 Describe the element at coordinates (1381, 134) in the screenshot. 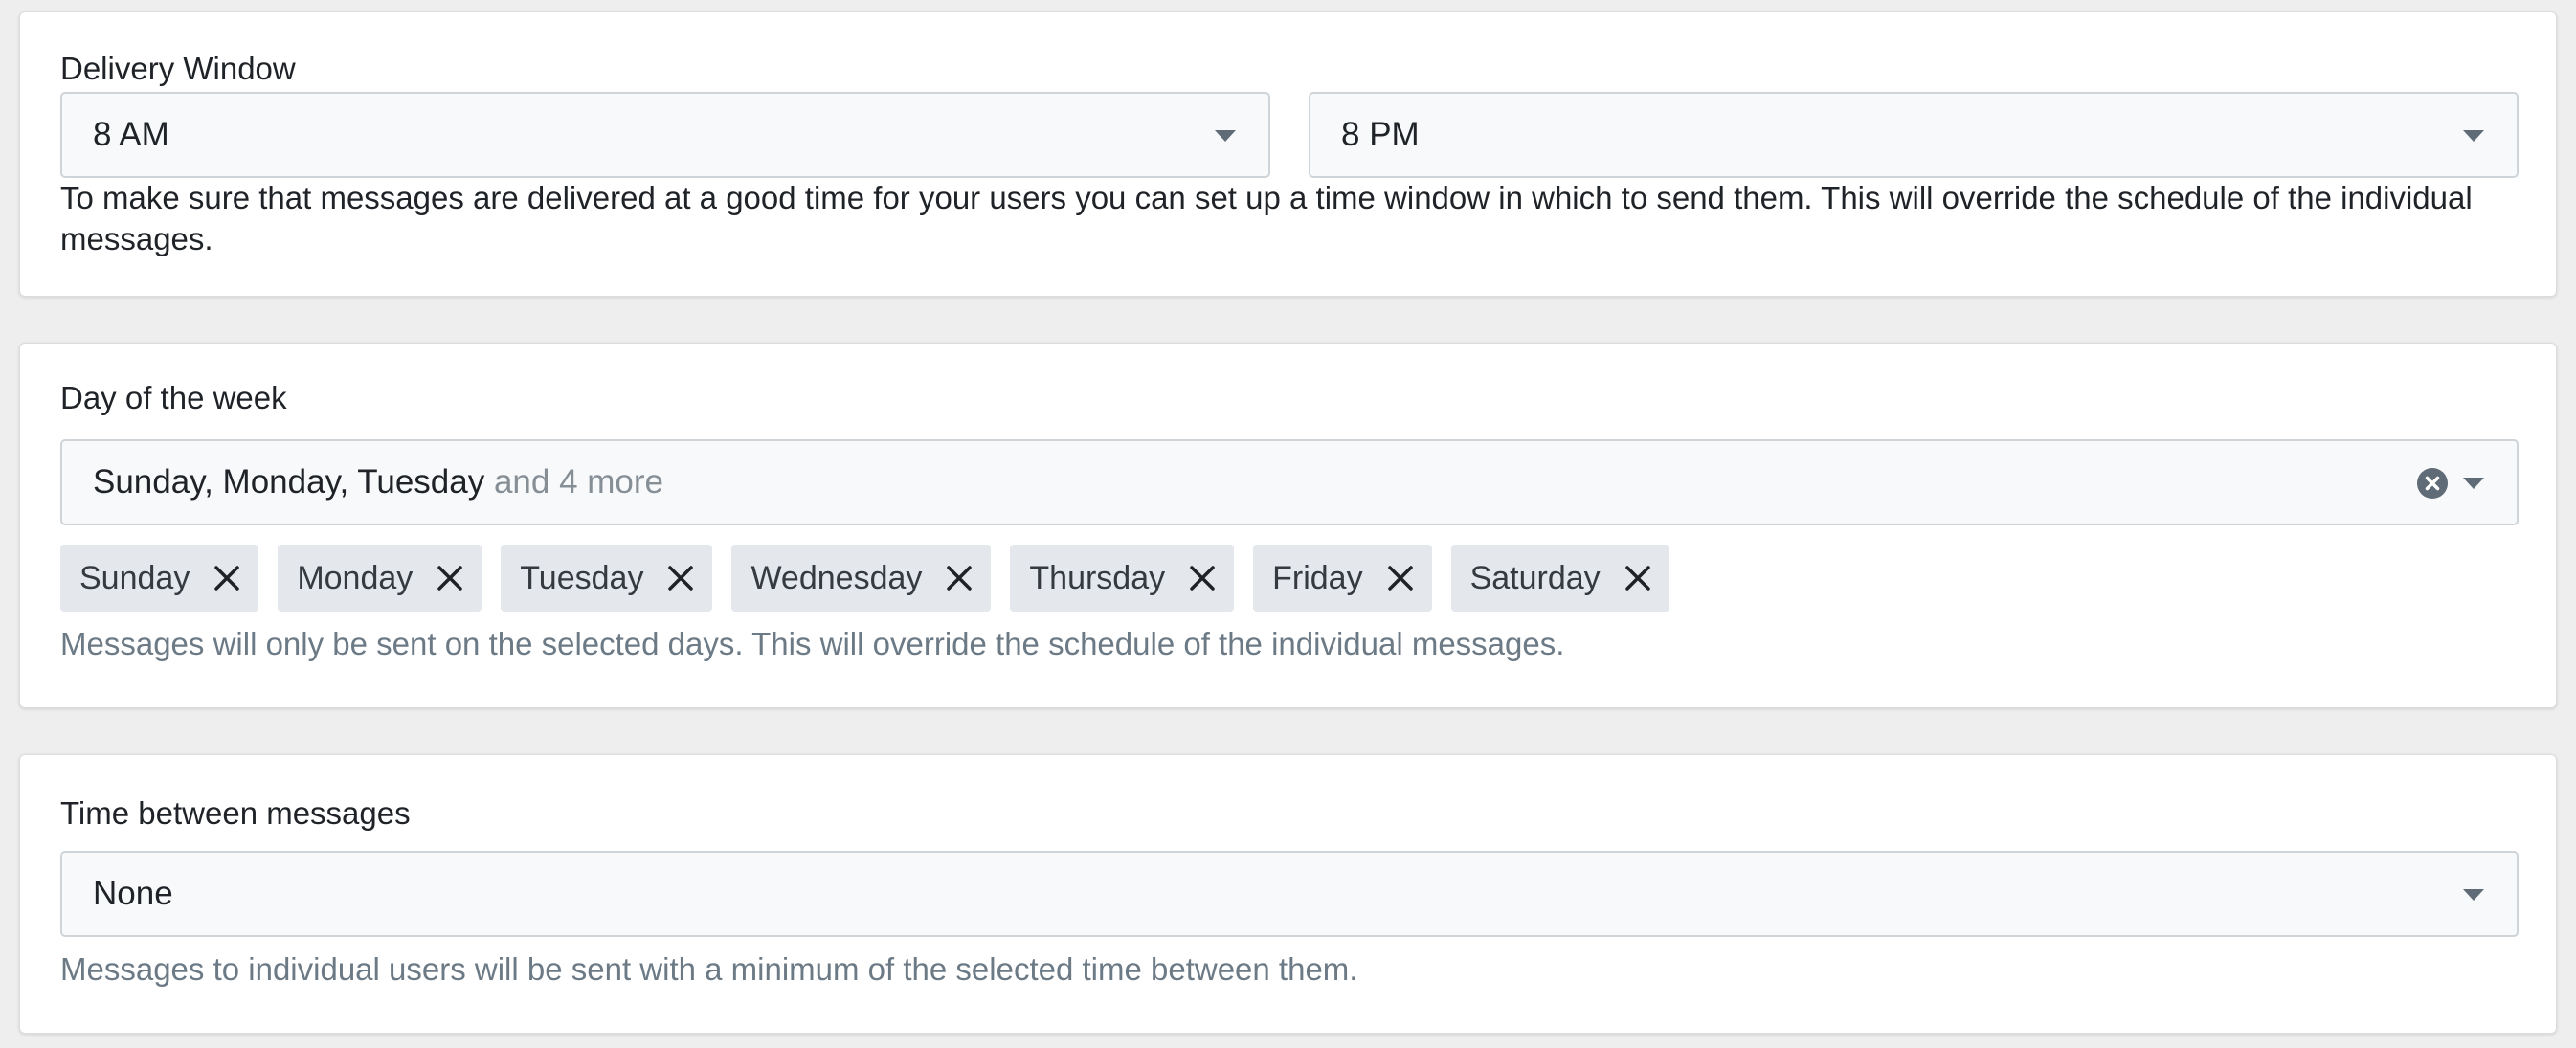

I see `delivery-end-value: 8 PM` at that location.